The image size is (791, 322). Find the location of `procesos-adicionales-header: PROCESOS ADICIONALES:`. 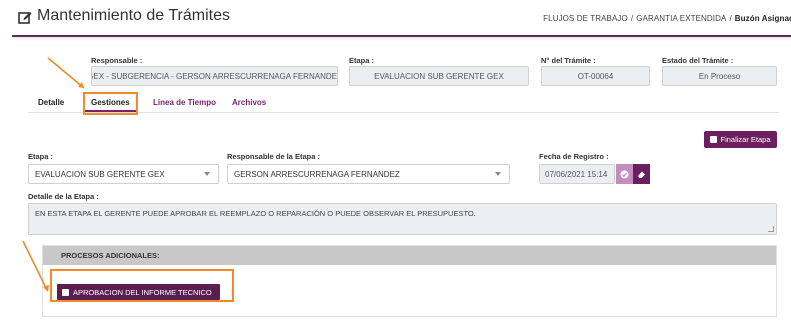

procesos-adicionales-header: PROCESOS ADICIONALES: is located at coordinates (409, 255).